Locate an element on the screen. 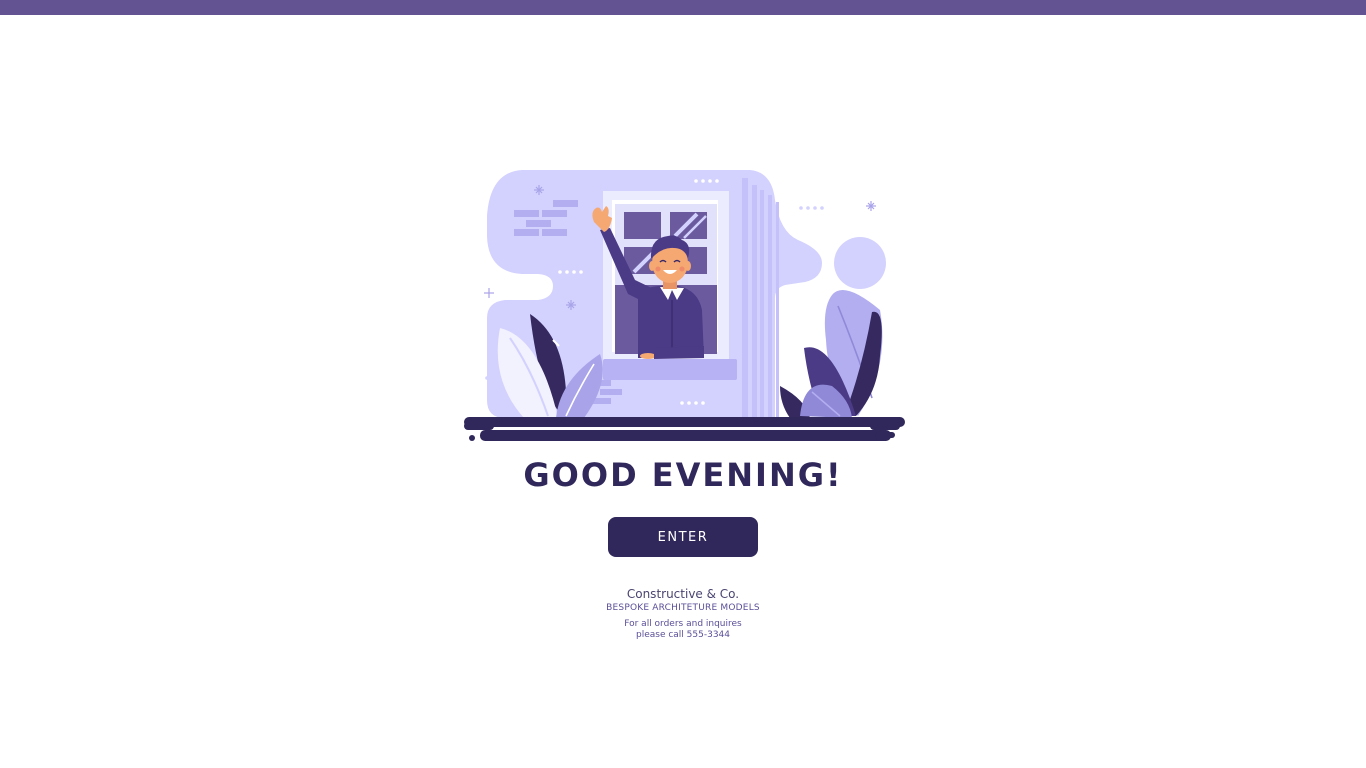 This screenshot has width=1366, height=768. enter-button: ENTER is located at coordinates (683, 537).